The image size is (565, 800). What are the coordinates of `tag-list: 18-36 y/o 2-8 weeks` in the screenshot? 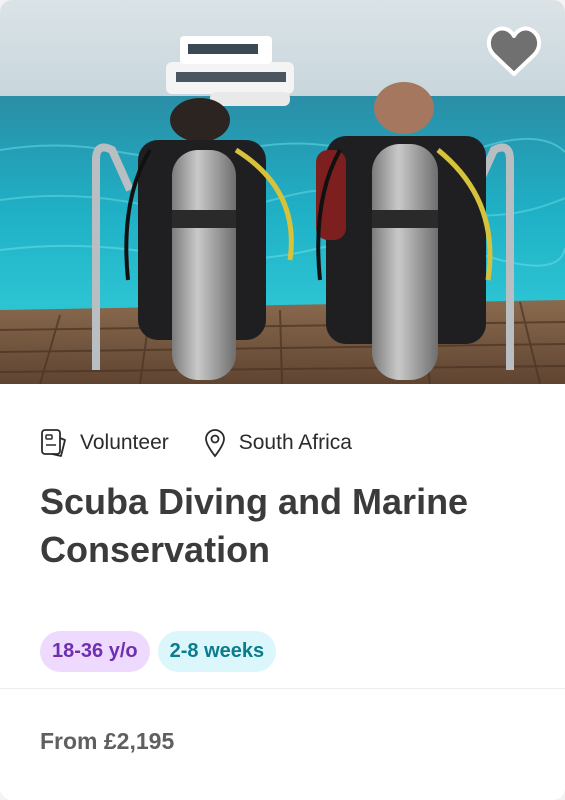 It's located at (162, 651).